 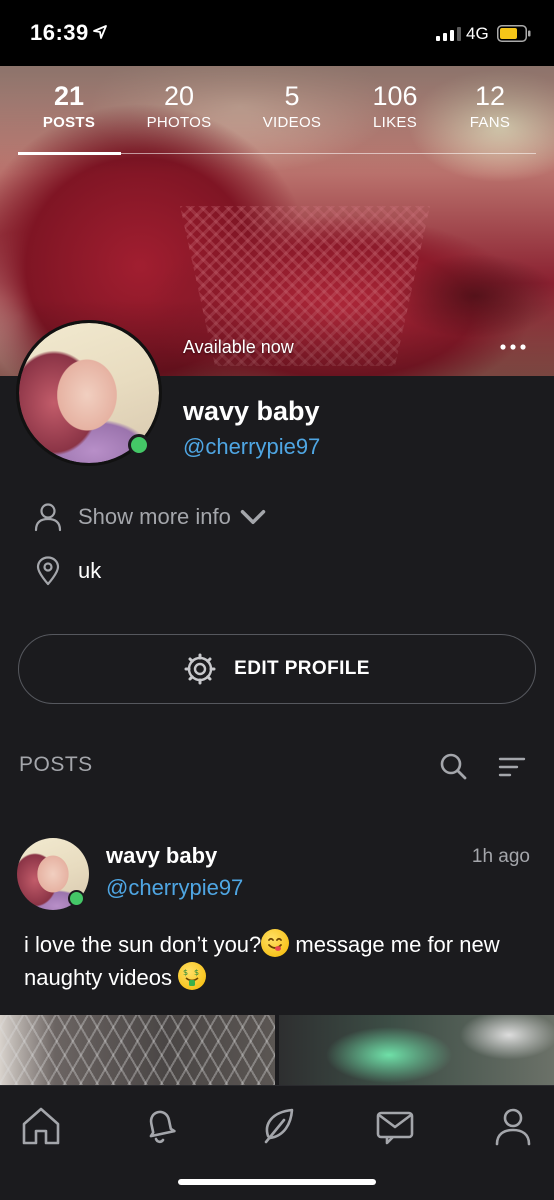 I want to click on yum-emoji-icon, so click(x=275, y=943).